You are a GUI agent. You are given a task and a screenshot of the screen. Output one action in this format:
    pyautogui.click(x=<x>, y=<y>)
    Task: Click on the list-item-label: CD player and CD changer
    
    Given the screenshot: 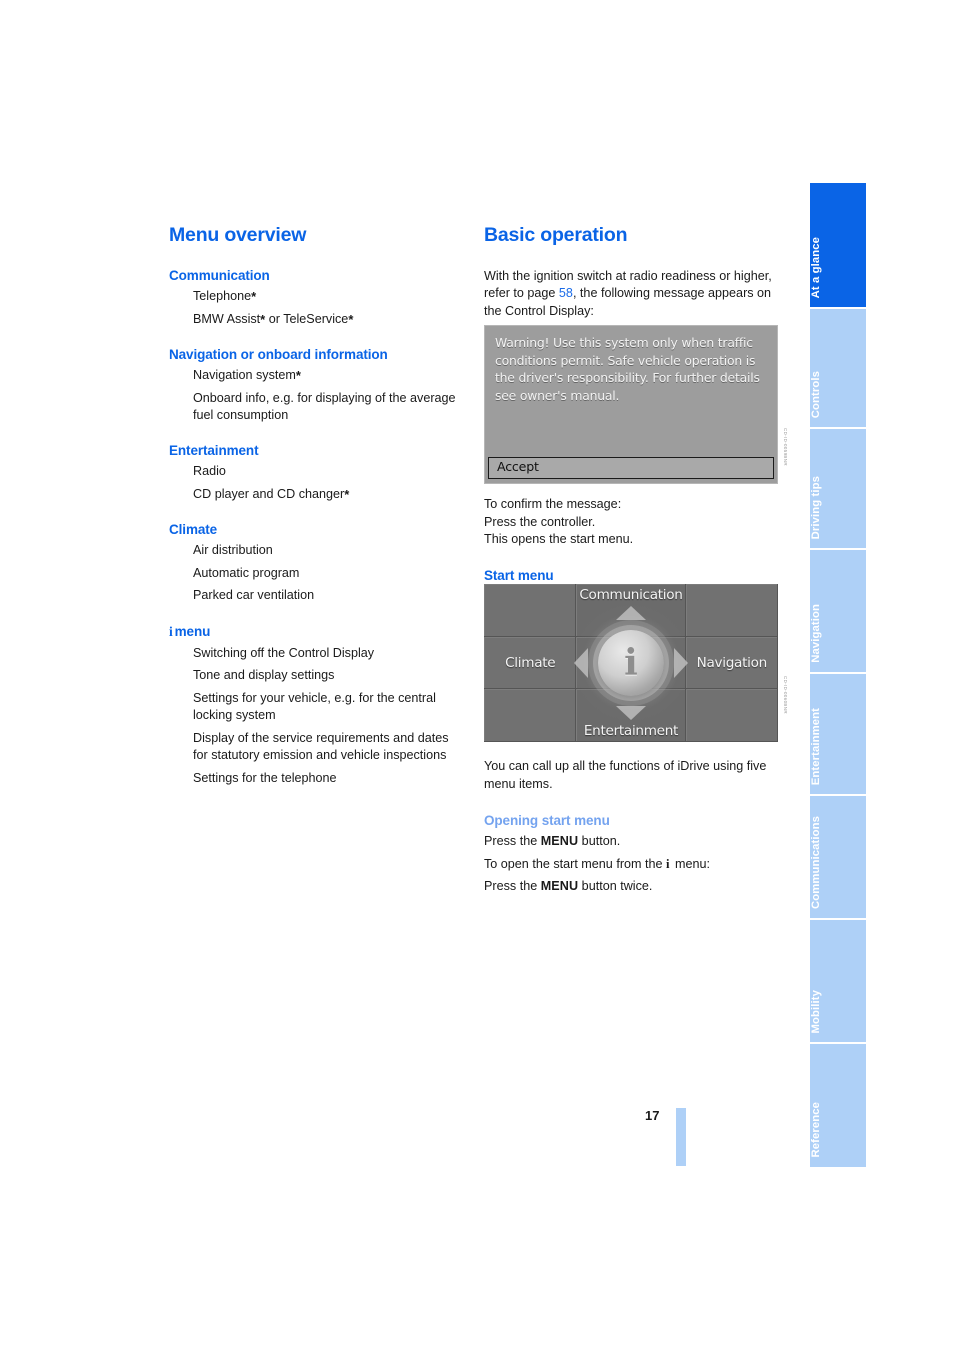 What is the action you would take?
    pyautogui.click(x=269, y=493)
    